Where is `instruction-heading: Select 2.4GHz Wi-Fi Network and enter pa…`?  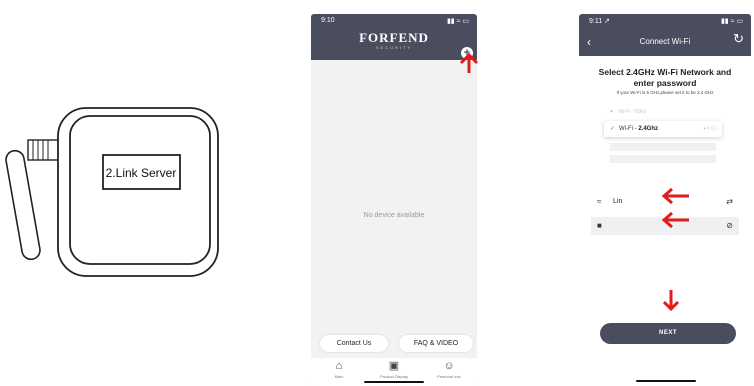 instruction-heading: Select 2.4GHz Wi-Fi Network and enter pa… is located at coordinates (665, 77).